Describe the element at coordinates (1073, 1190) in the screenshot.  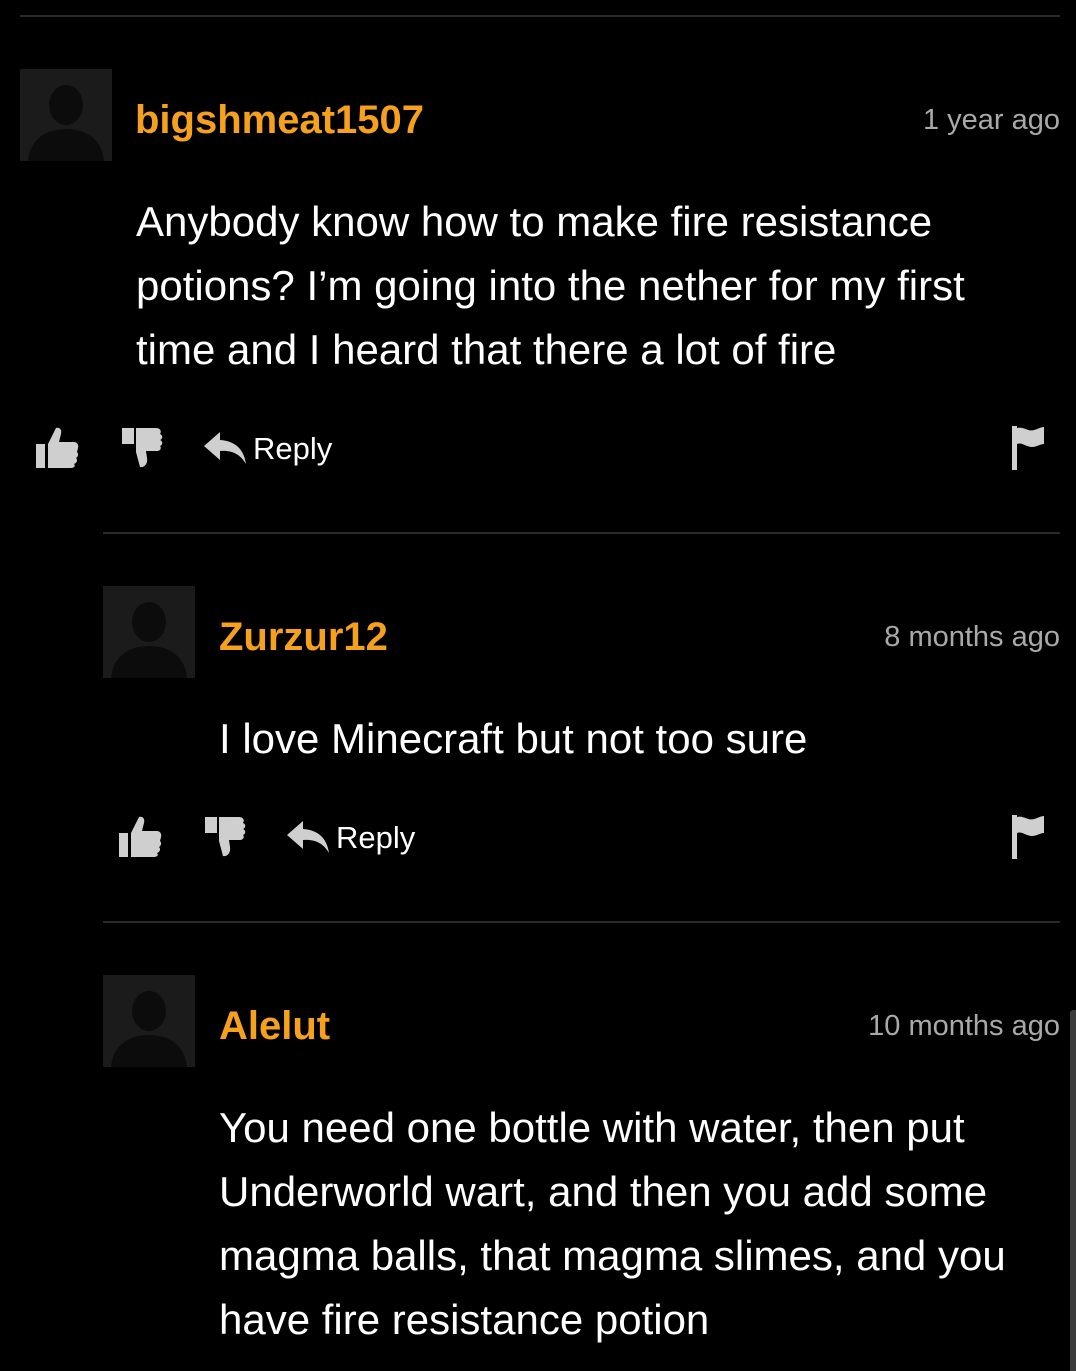
I see `scrollbar` at that location.